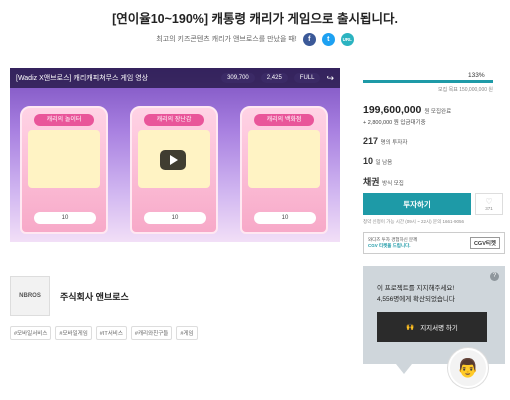  What do you see at coordinates (73, 333) in the screenshot?
I see `tag: #모바일게임` at bounding box center [73, 333].